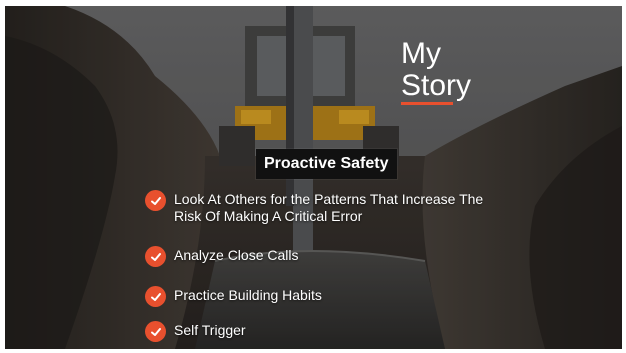  What do you see at coordinates (236, 255) in the screenshot?
I see `bullet-text: Analyze Close Calls` at bounding box center [236, 255].